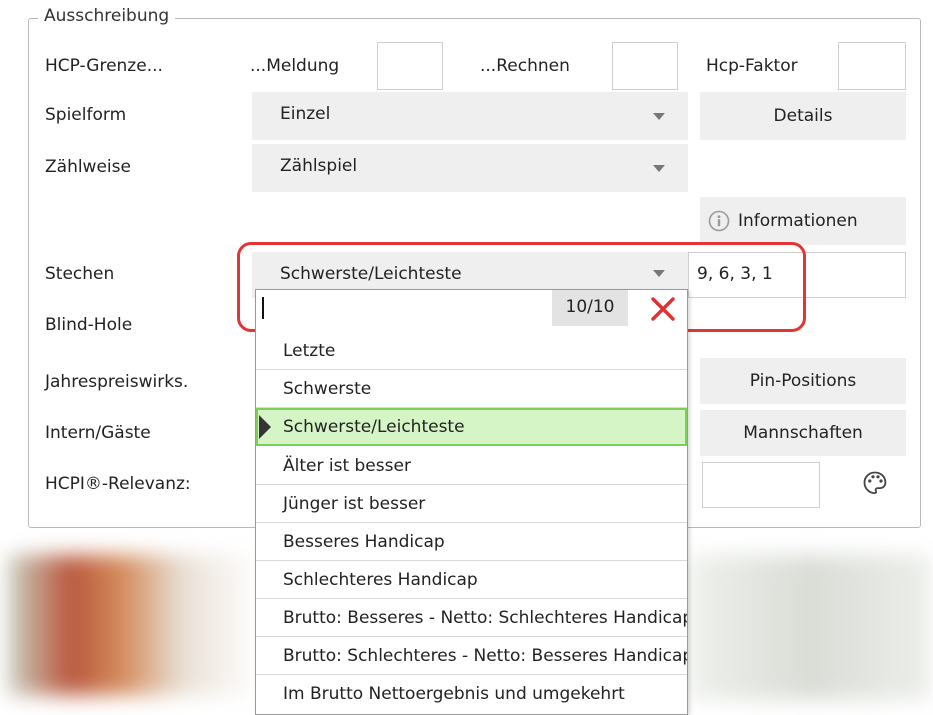 The image size is (933, 715). What do you see at coordinates (803, 381) in the screenshot?
I see `pin-positions-button: Pin-Positions` at bounding box center [803, 381].